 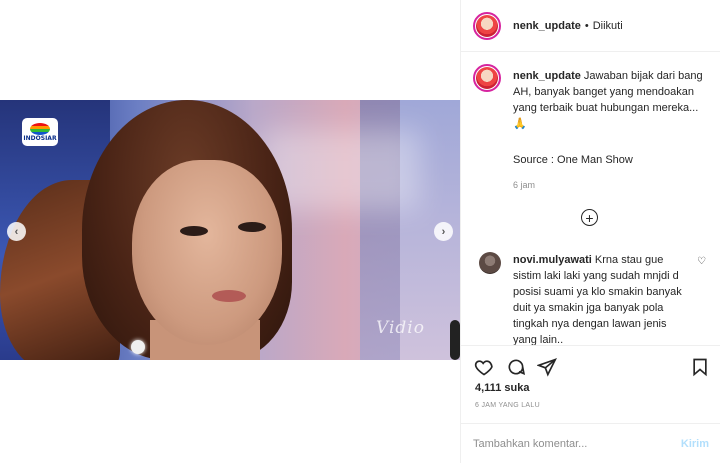 What do you see at coordinates (524, 185) in the screenshot?
I see `caption-time: 6 jam` at bounding box center [524, 185].